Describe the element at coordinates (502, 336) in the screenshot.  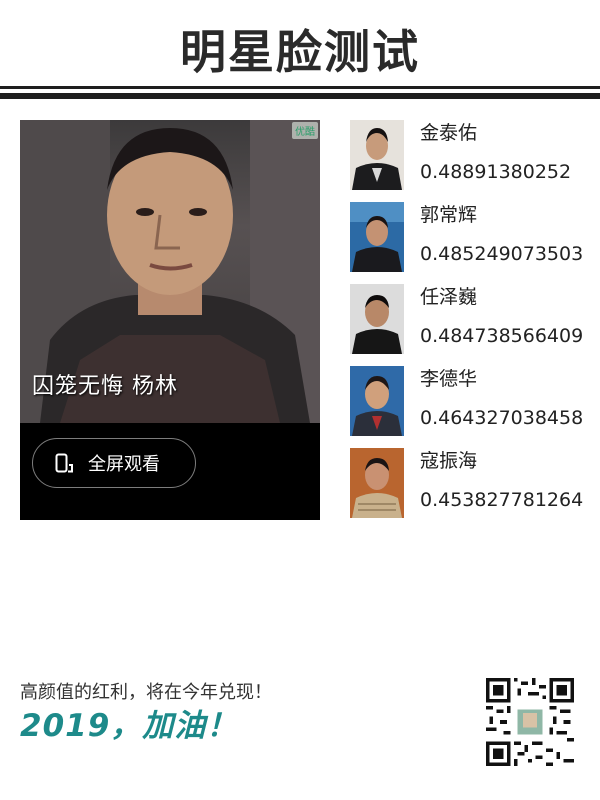
I see `match-score: 0.484738566409` at that location.